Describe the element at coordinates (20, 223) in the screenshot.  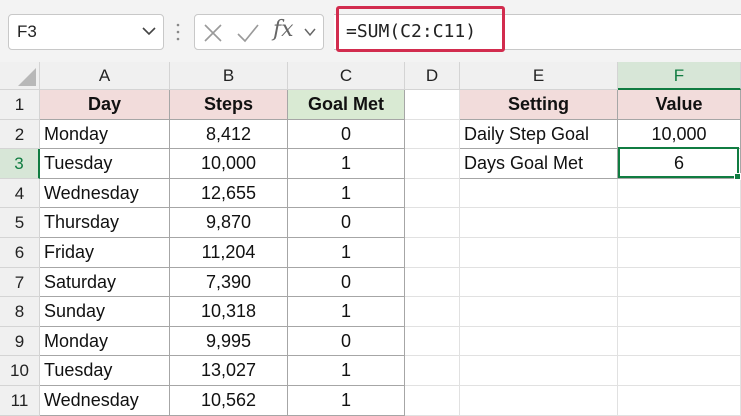
I see `row-header-5: 5` at that location.